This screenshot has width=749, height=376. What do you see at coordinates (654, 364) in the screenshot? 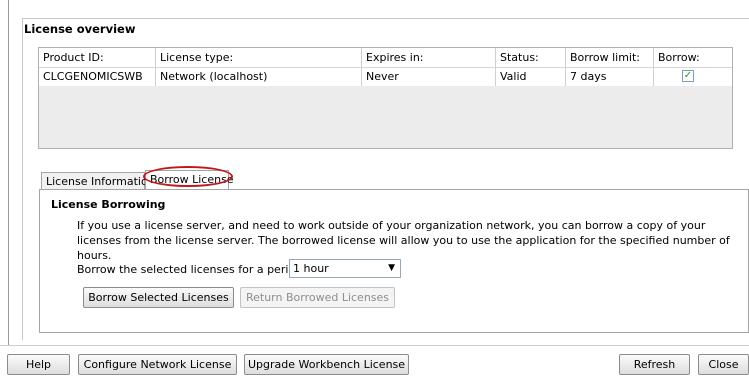
I see `refresh-button: Refresh` at bounding box center [654, 364].